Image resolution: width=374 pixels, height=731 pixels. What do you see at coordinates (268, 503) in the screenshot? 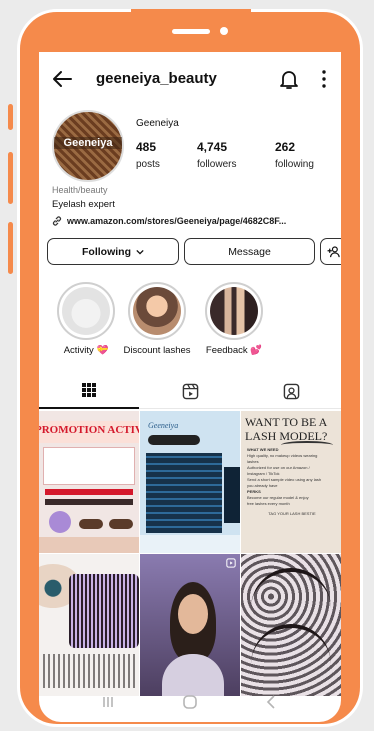
I see `post3-line: free lashes every month` at bounding box center [268, 503].